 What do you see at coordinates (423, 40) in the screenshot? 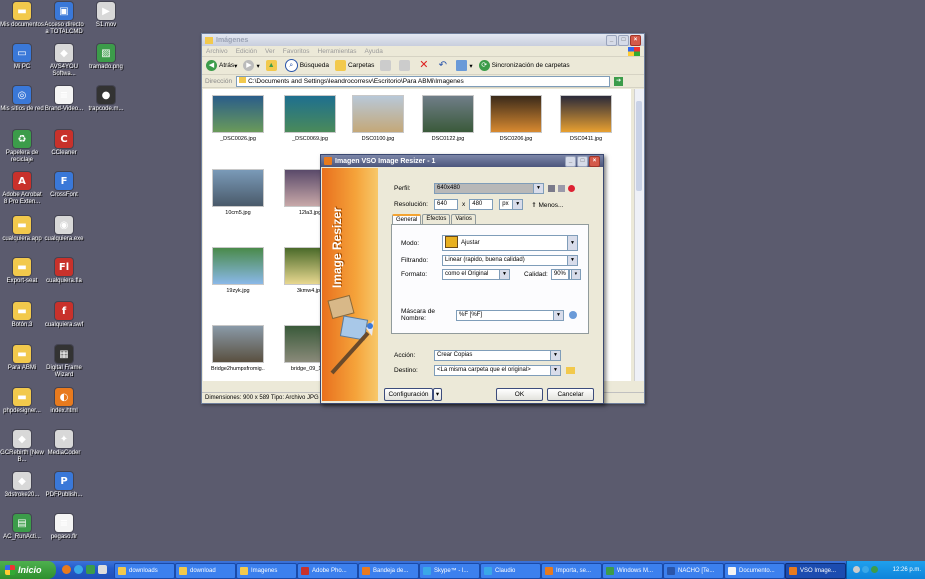
I see `explorer-titlebar: Imágenes _ □ ×` at bounding box center [423, 40].